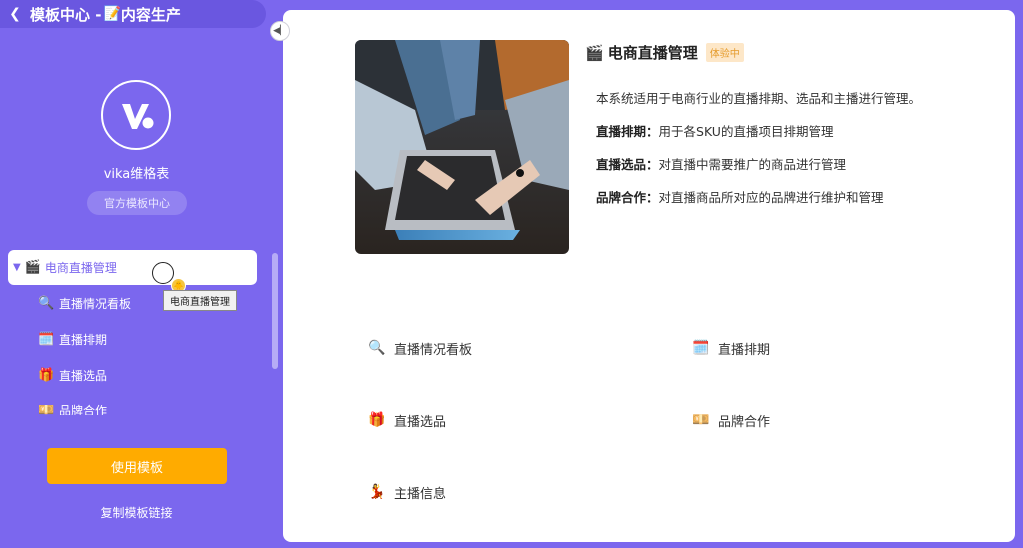 The image size is (1023, 548). I want to click on memo-icon: 📝, so click(112, 14).